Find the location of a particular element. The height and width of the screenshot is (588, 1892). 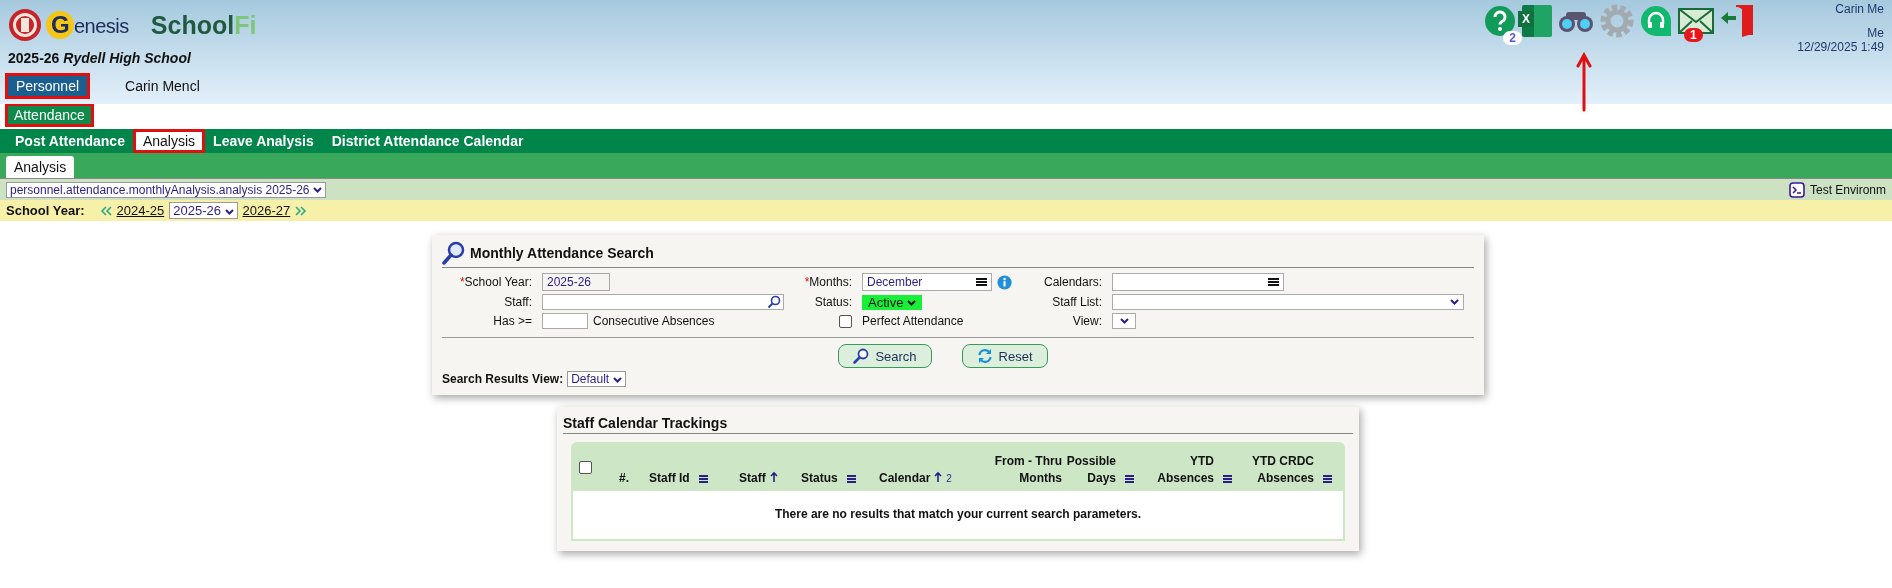

section-tab: Attendance is located at coordinates (49, 115).